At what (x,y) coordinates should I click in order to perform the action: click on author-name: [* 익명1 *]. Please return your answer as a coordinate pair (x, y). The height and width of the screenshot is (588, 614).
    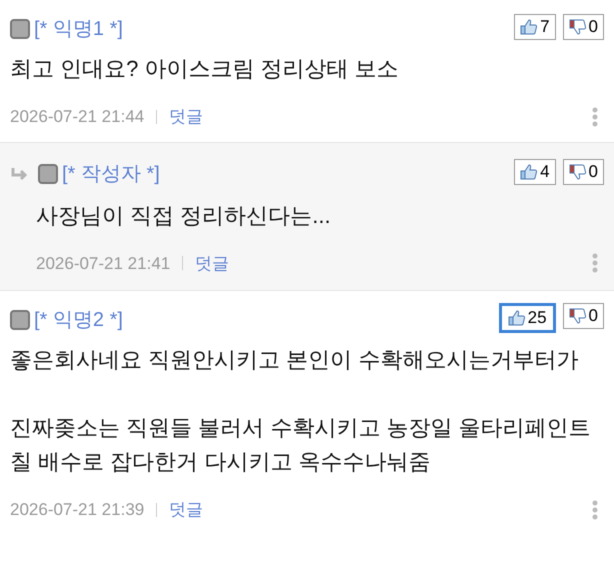
    Looking at the image, I should click on (78, 29).